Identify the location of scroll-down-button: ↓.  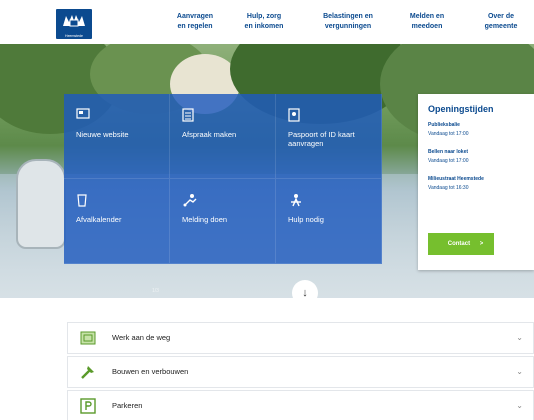
(305, 293).